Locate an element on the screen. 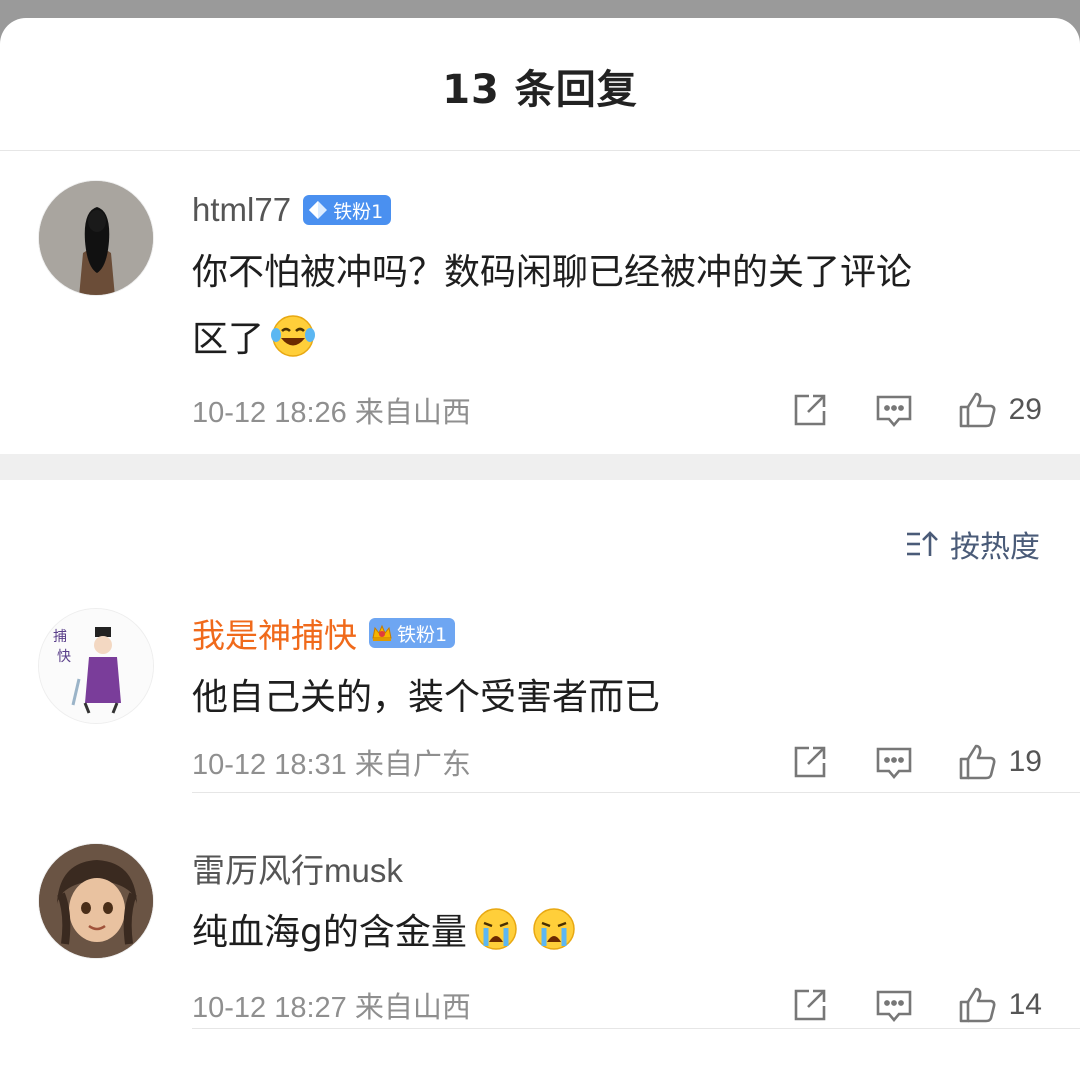  username: 我是神捕快 is located at coordinates (274, 633).